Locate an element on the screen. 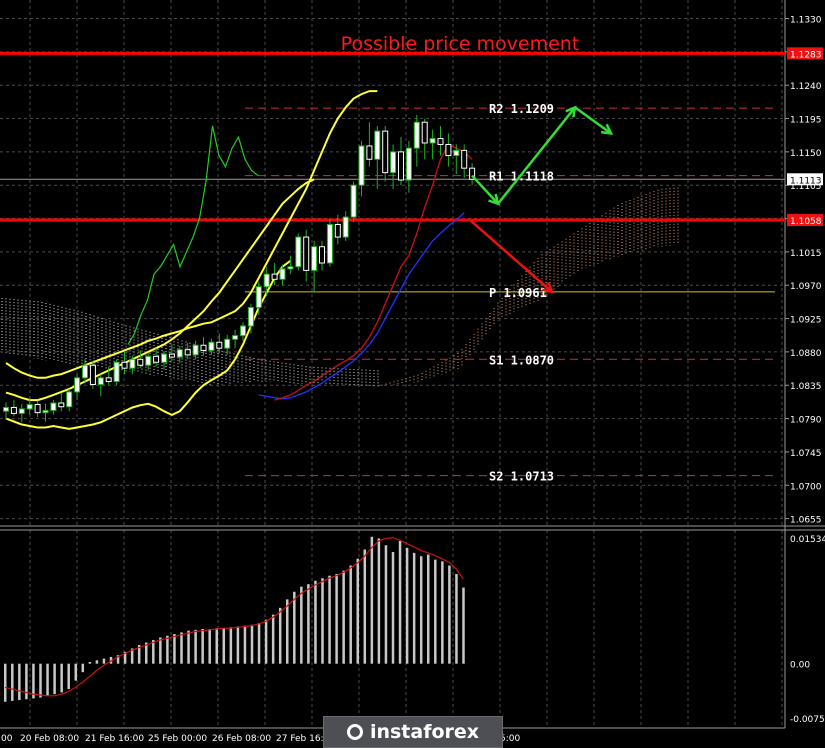  price-tick-label: 1.0925 is located at coordinates (806, 321).